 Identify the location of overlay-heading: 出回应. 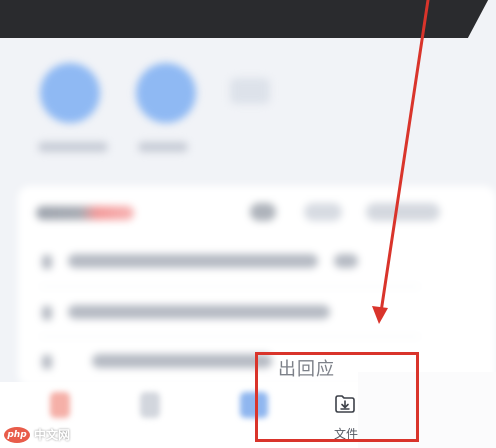
(306, 369).